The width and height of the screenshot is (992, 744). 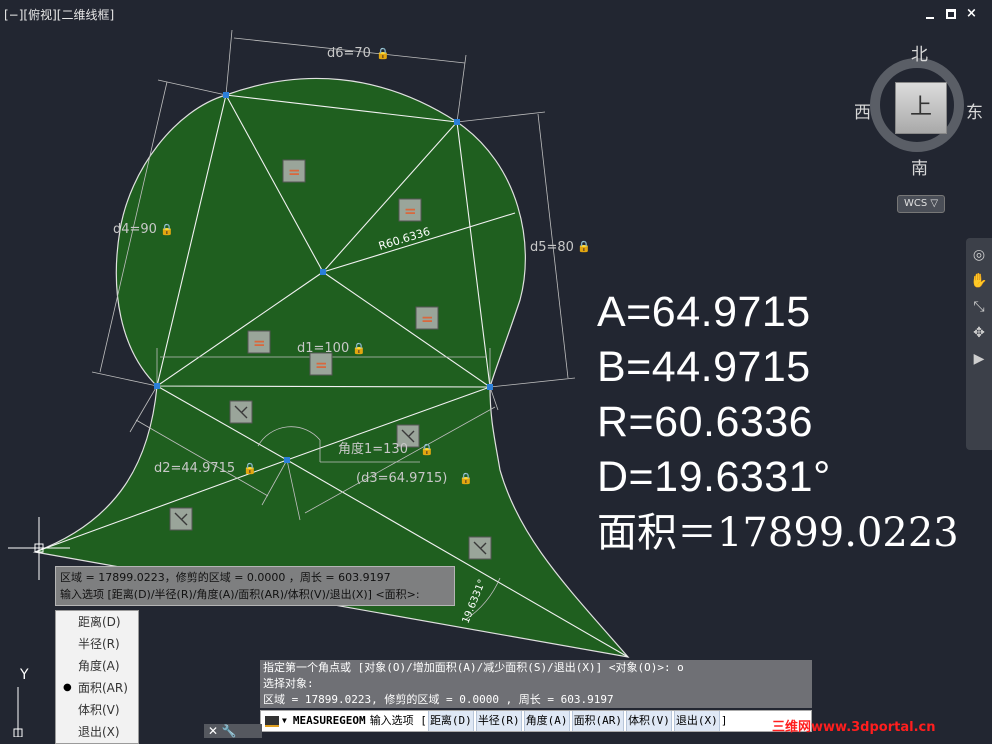 I want to click on wcs-button: WCS ▽, so click(x=921, y=204).